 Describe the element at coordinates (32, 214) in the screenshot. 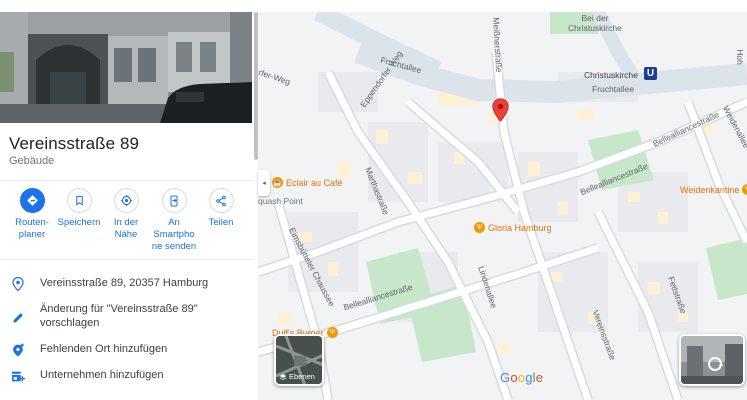

I see `directions-button: Routen- planer` at that location.